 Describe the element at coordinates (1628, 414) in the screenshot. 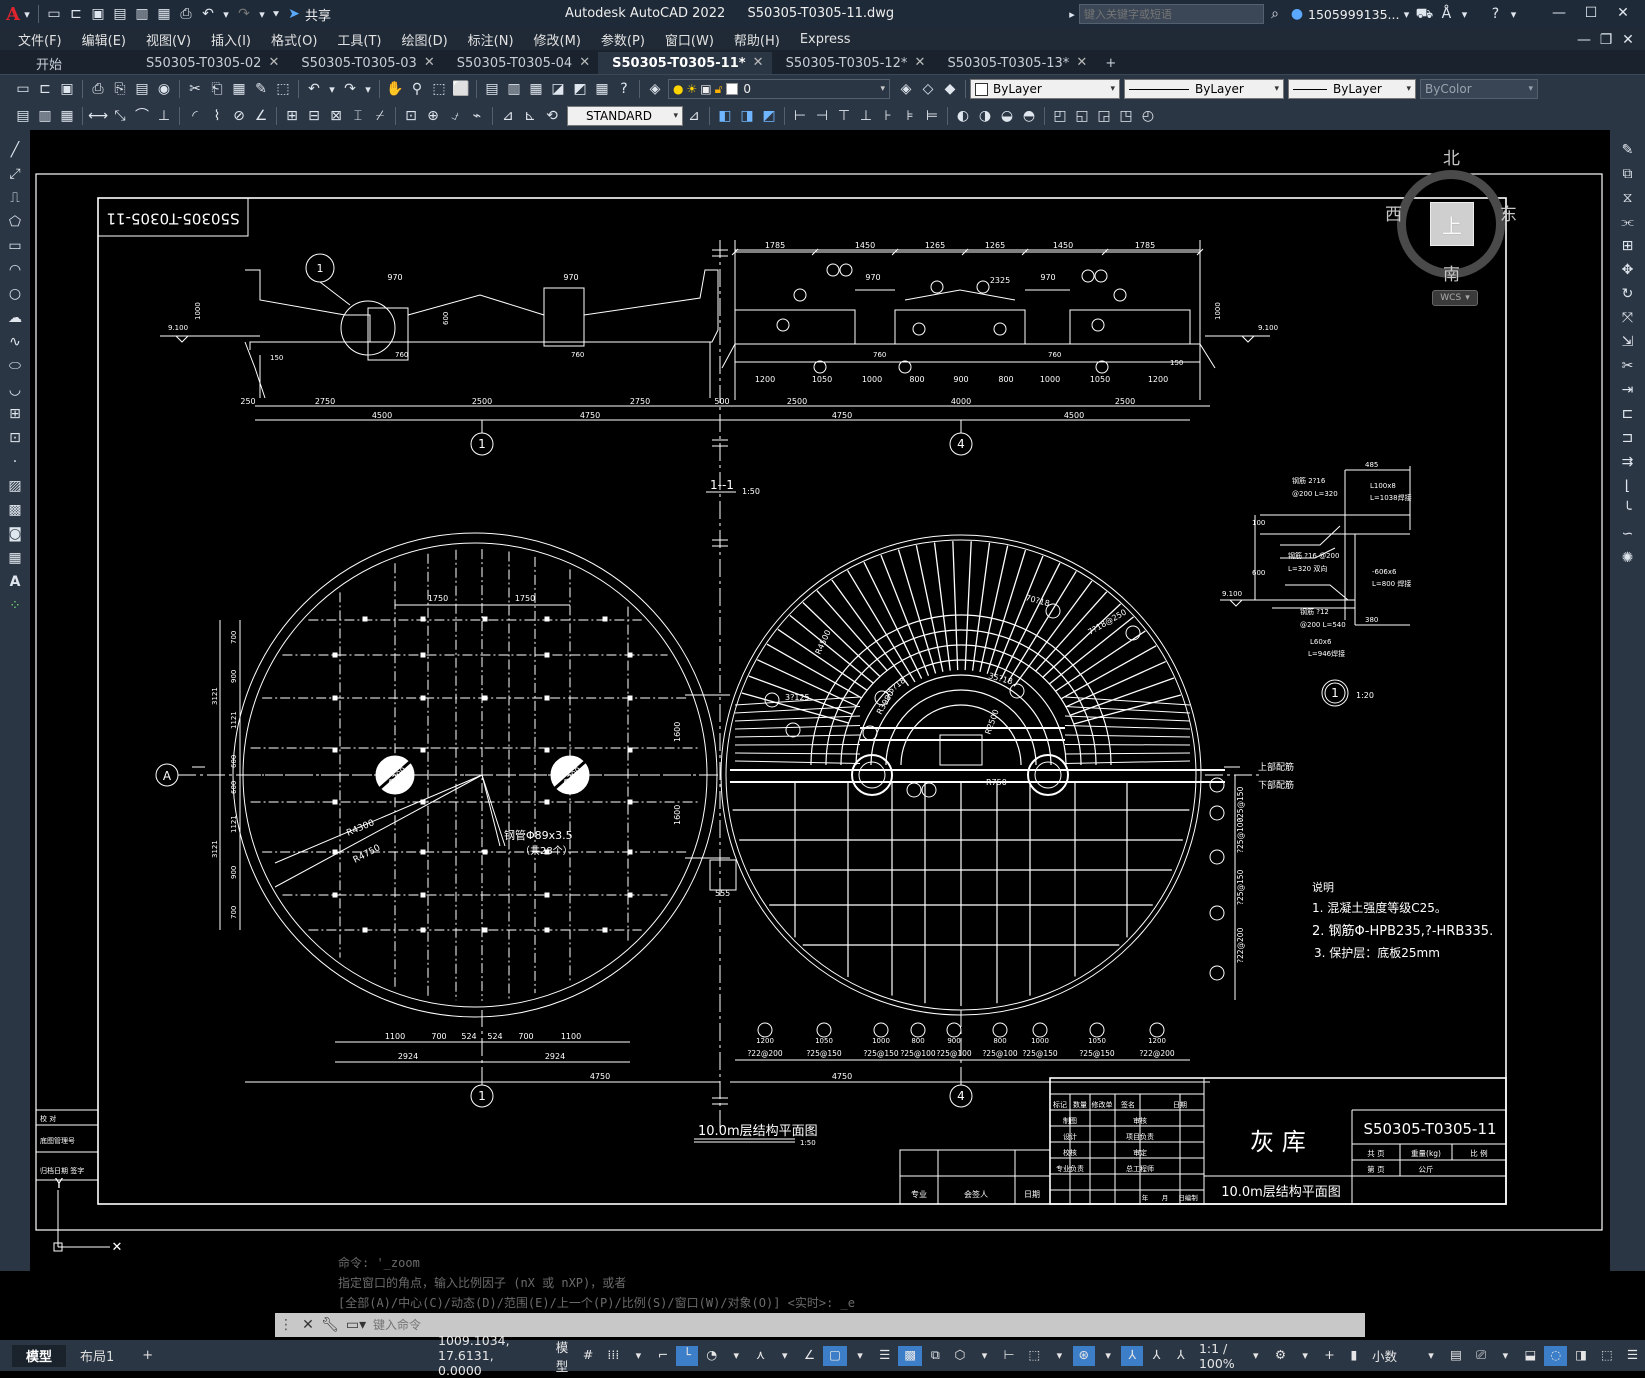

I see `break-at-point-icon: ⊏` at that location.